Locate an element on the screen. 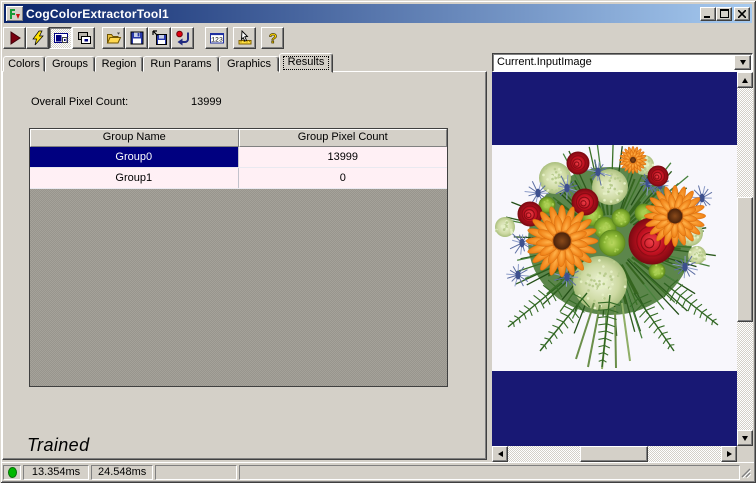  status-time-2: 24.548ms is located at coordinates (122, 472).